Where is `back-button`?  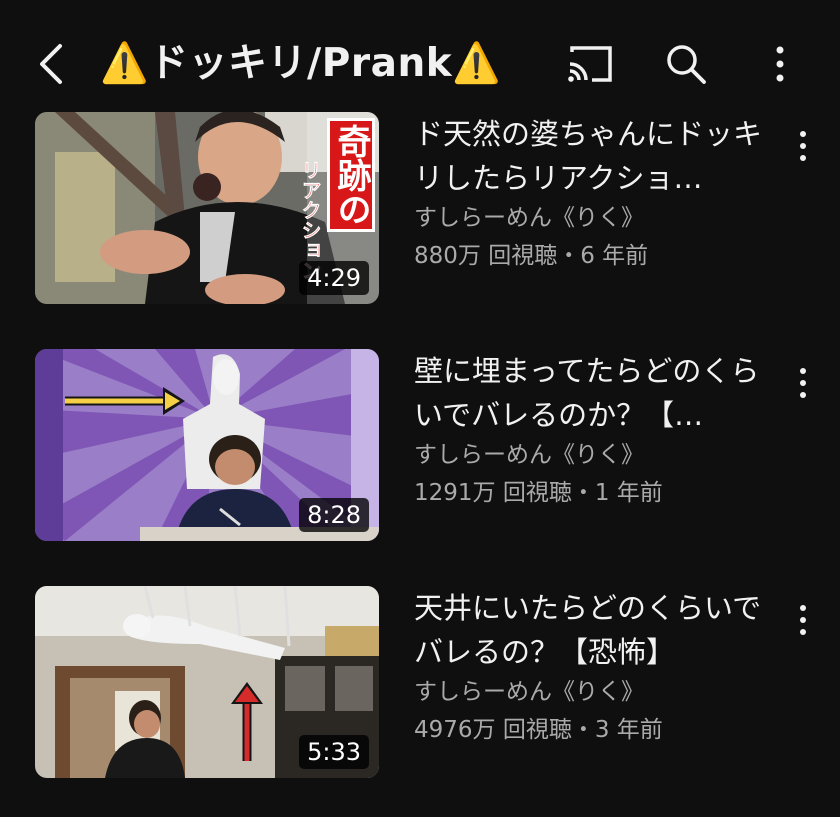
back-button is located at coordinates (54, 64).